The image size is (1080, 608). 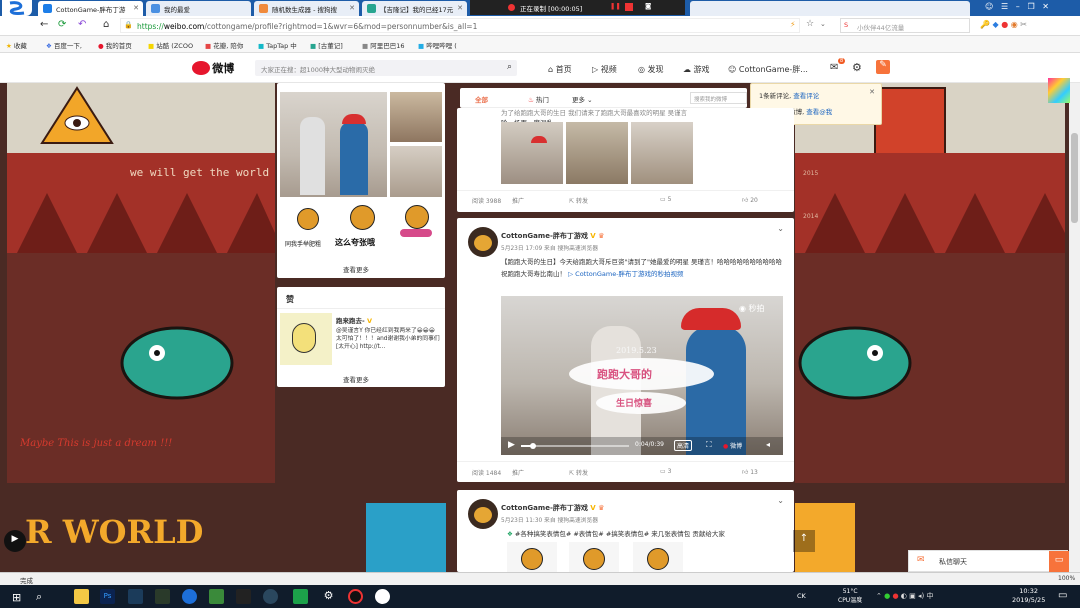 I want to click on cpu-temp-widget: 51°C CPU温度, so click(x=850, y=596).